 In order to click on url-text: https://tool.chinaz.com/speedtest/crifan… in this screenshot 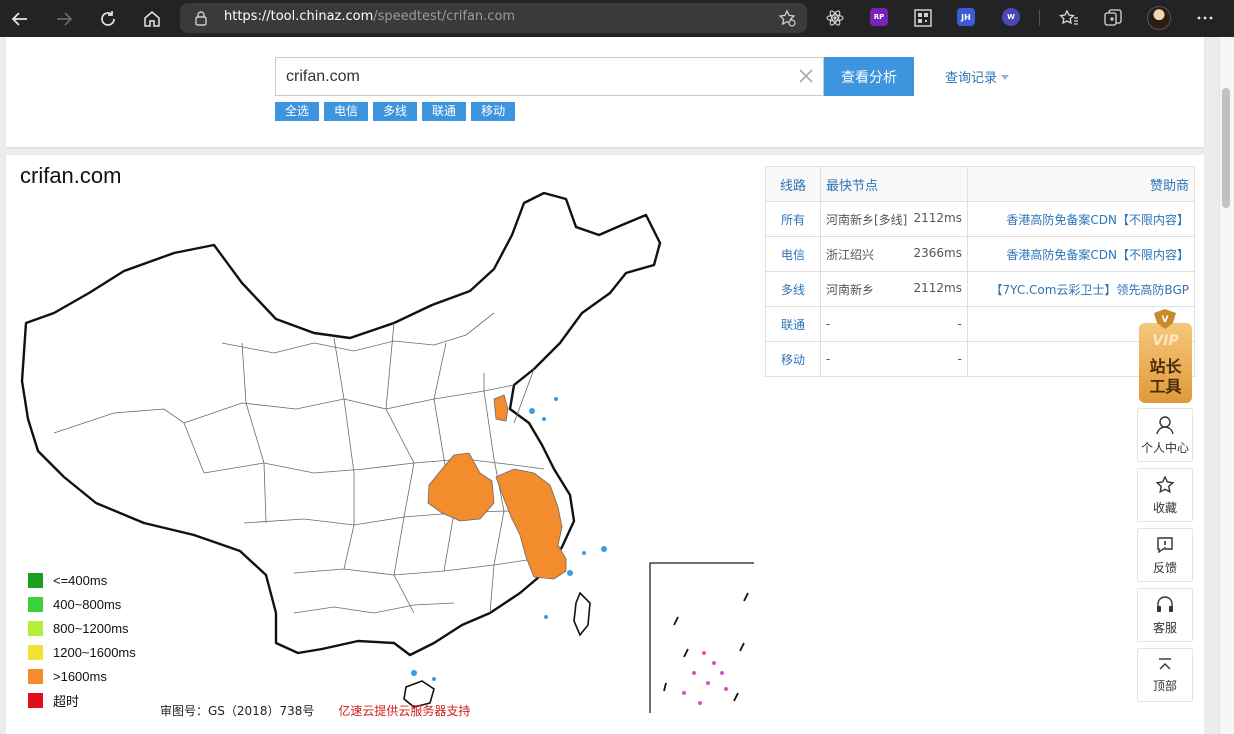, I will do `click(369, 16)`.